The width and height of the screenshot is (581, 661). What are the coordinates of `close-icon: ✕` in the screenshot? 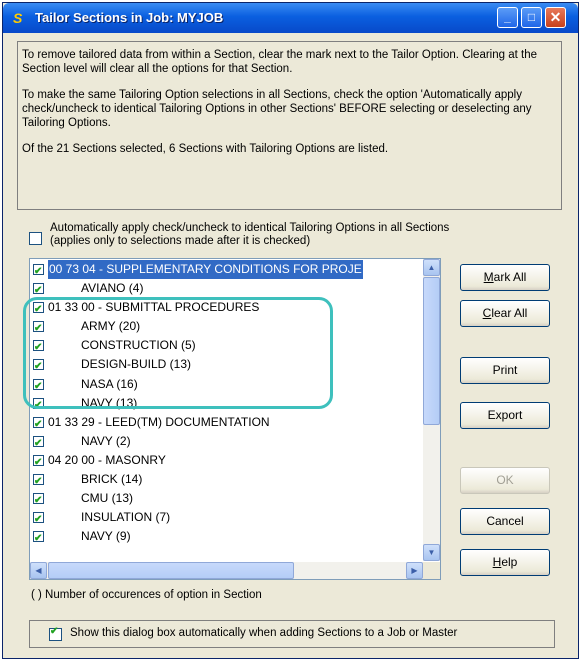 It's located at (555, 17).